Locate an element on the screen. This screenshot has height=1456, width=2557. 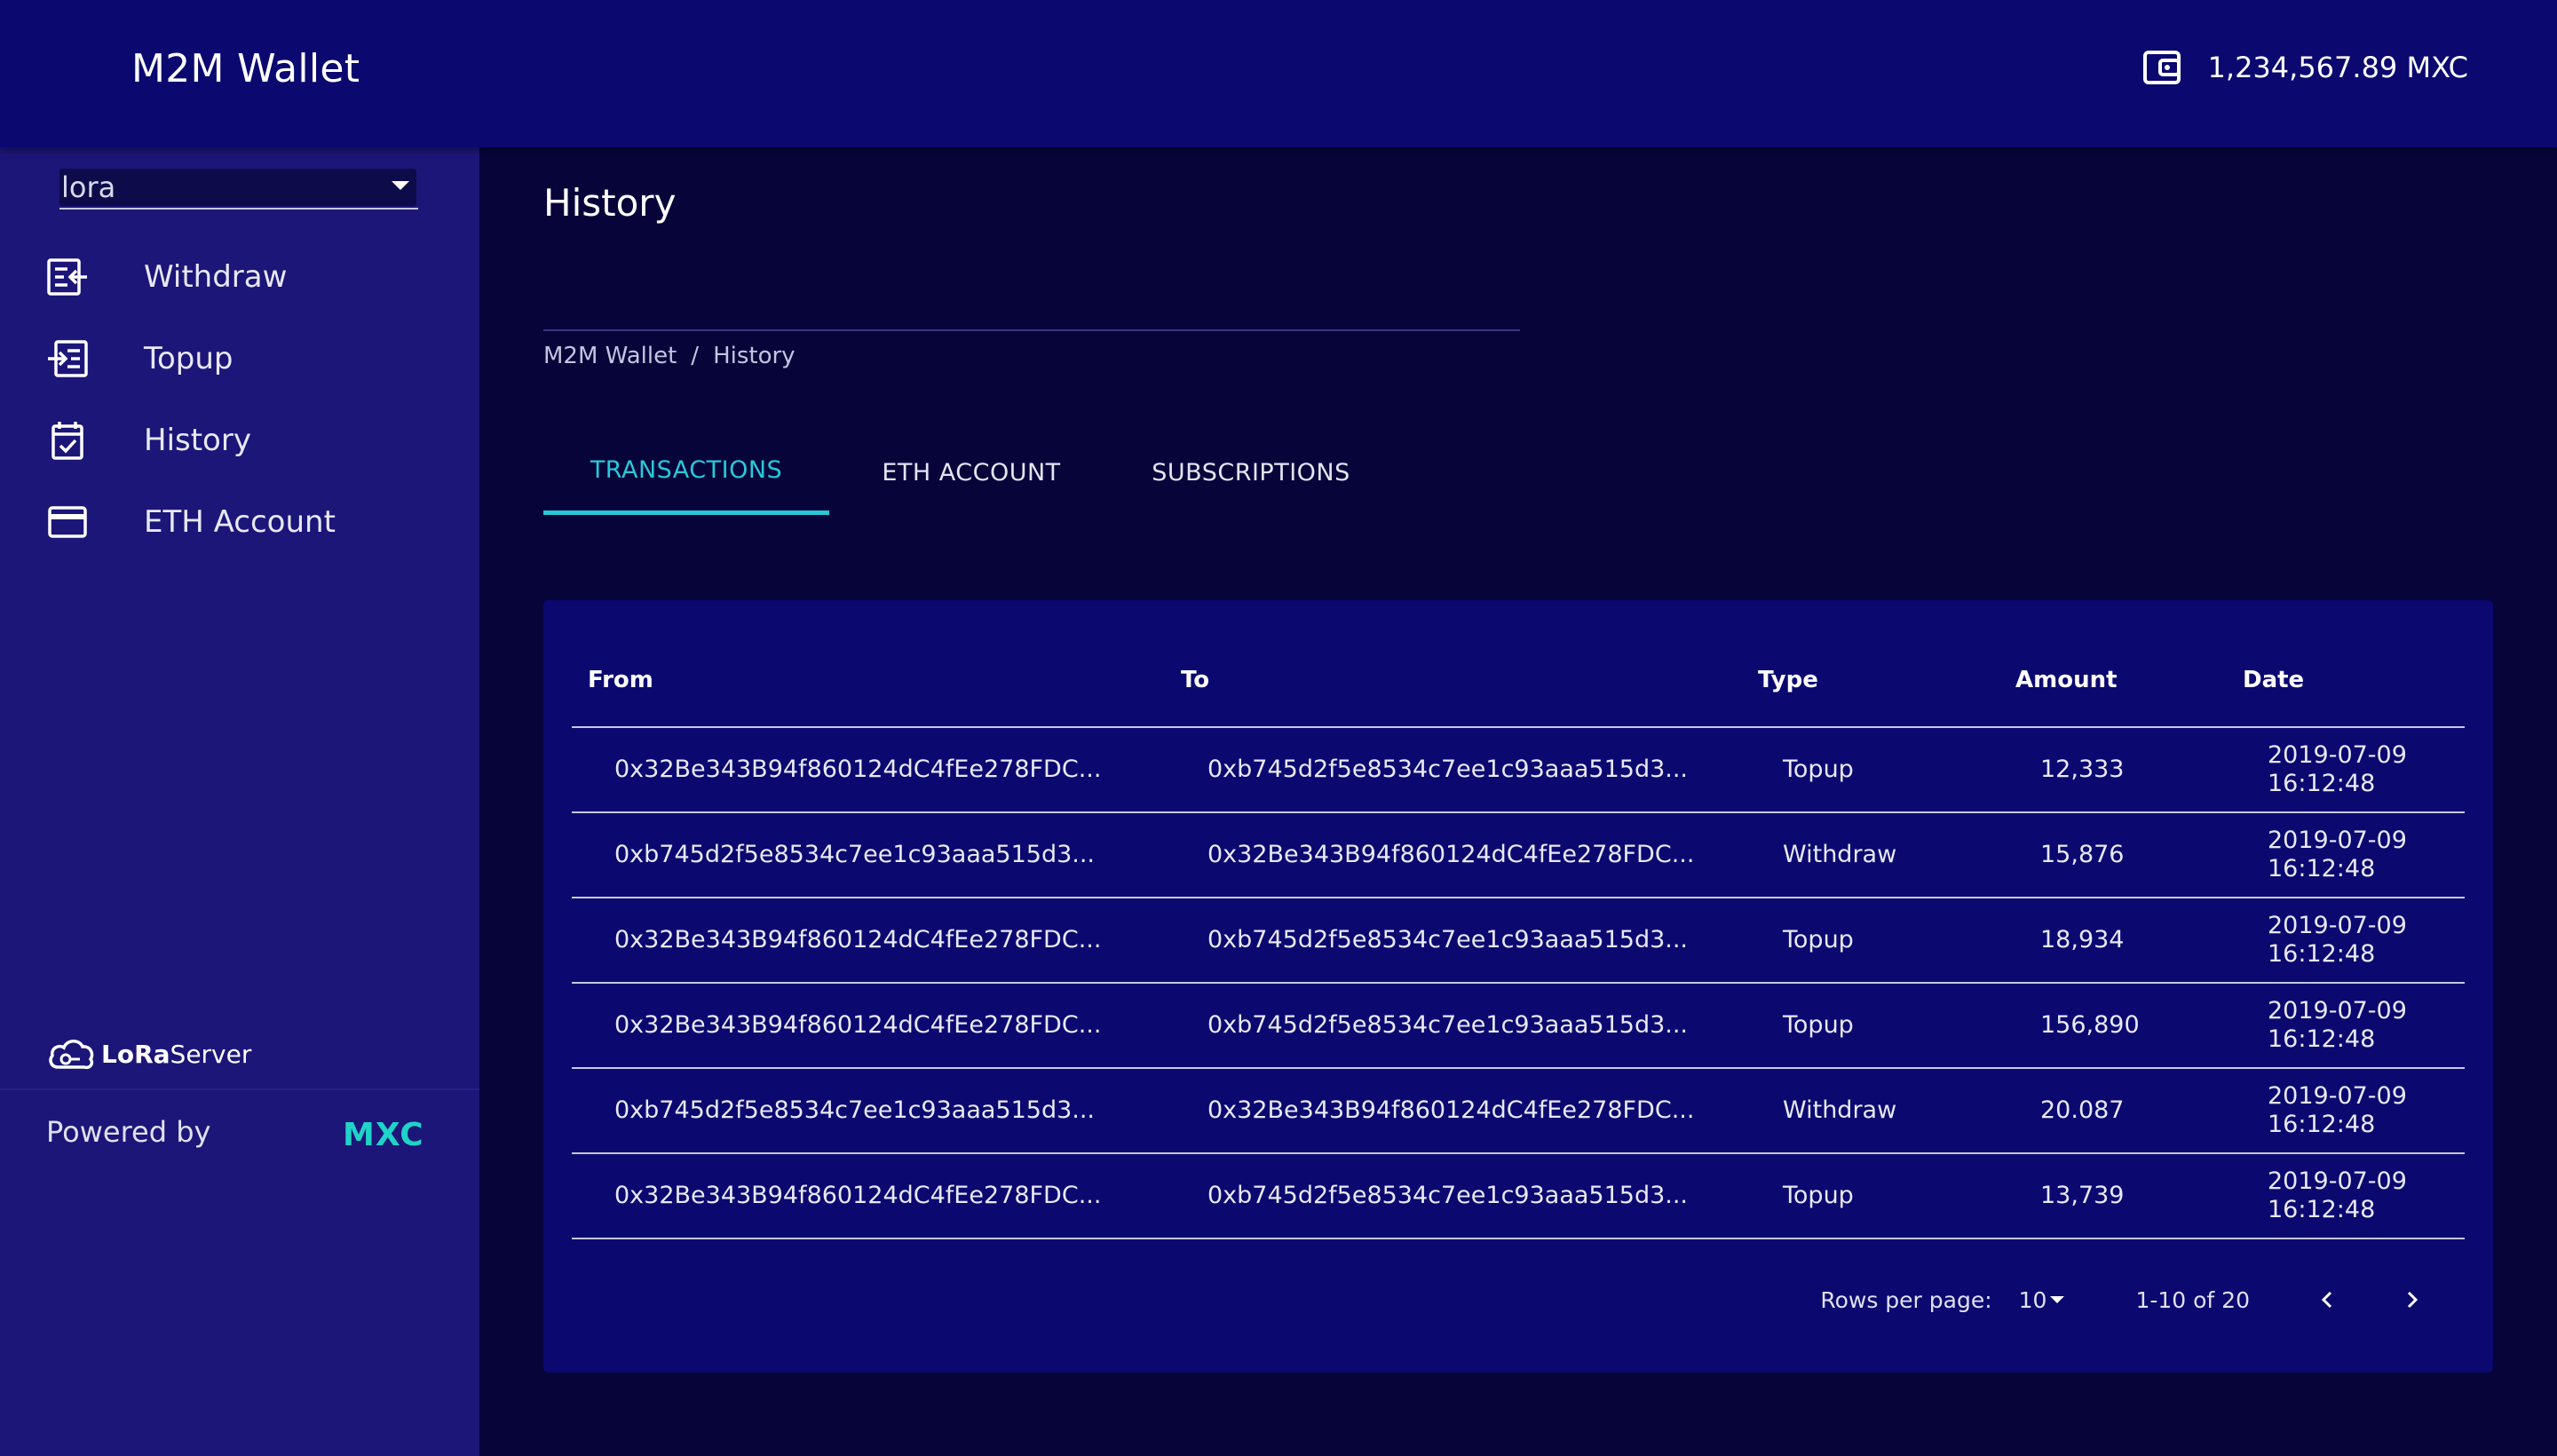
tab-subscriptions: SUBSCRIPTIONS is located at coordinates (1251, 472).